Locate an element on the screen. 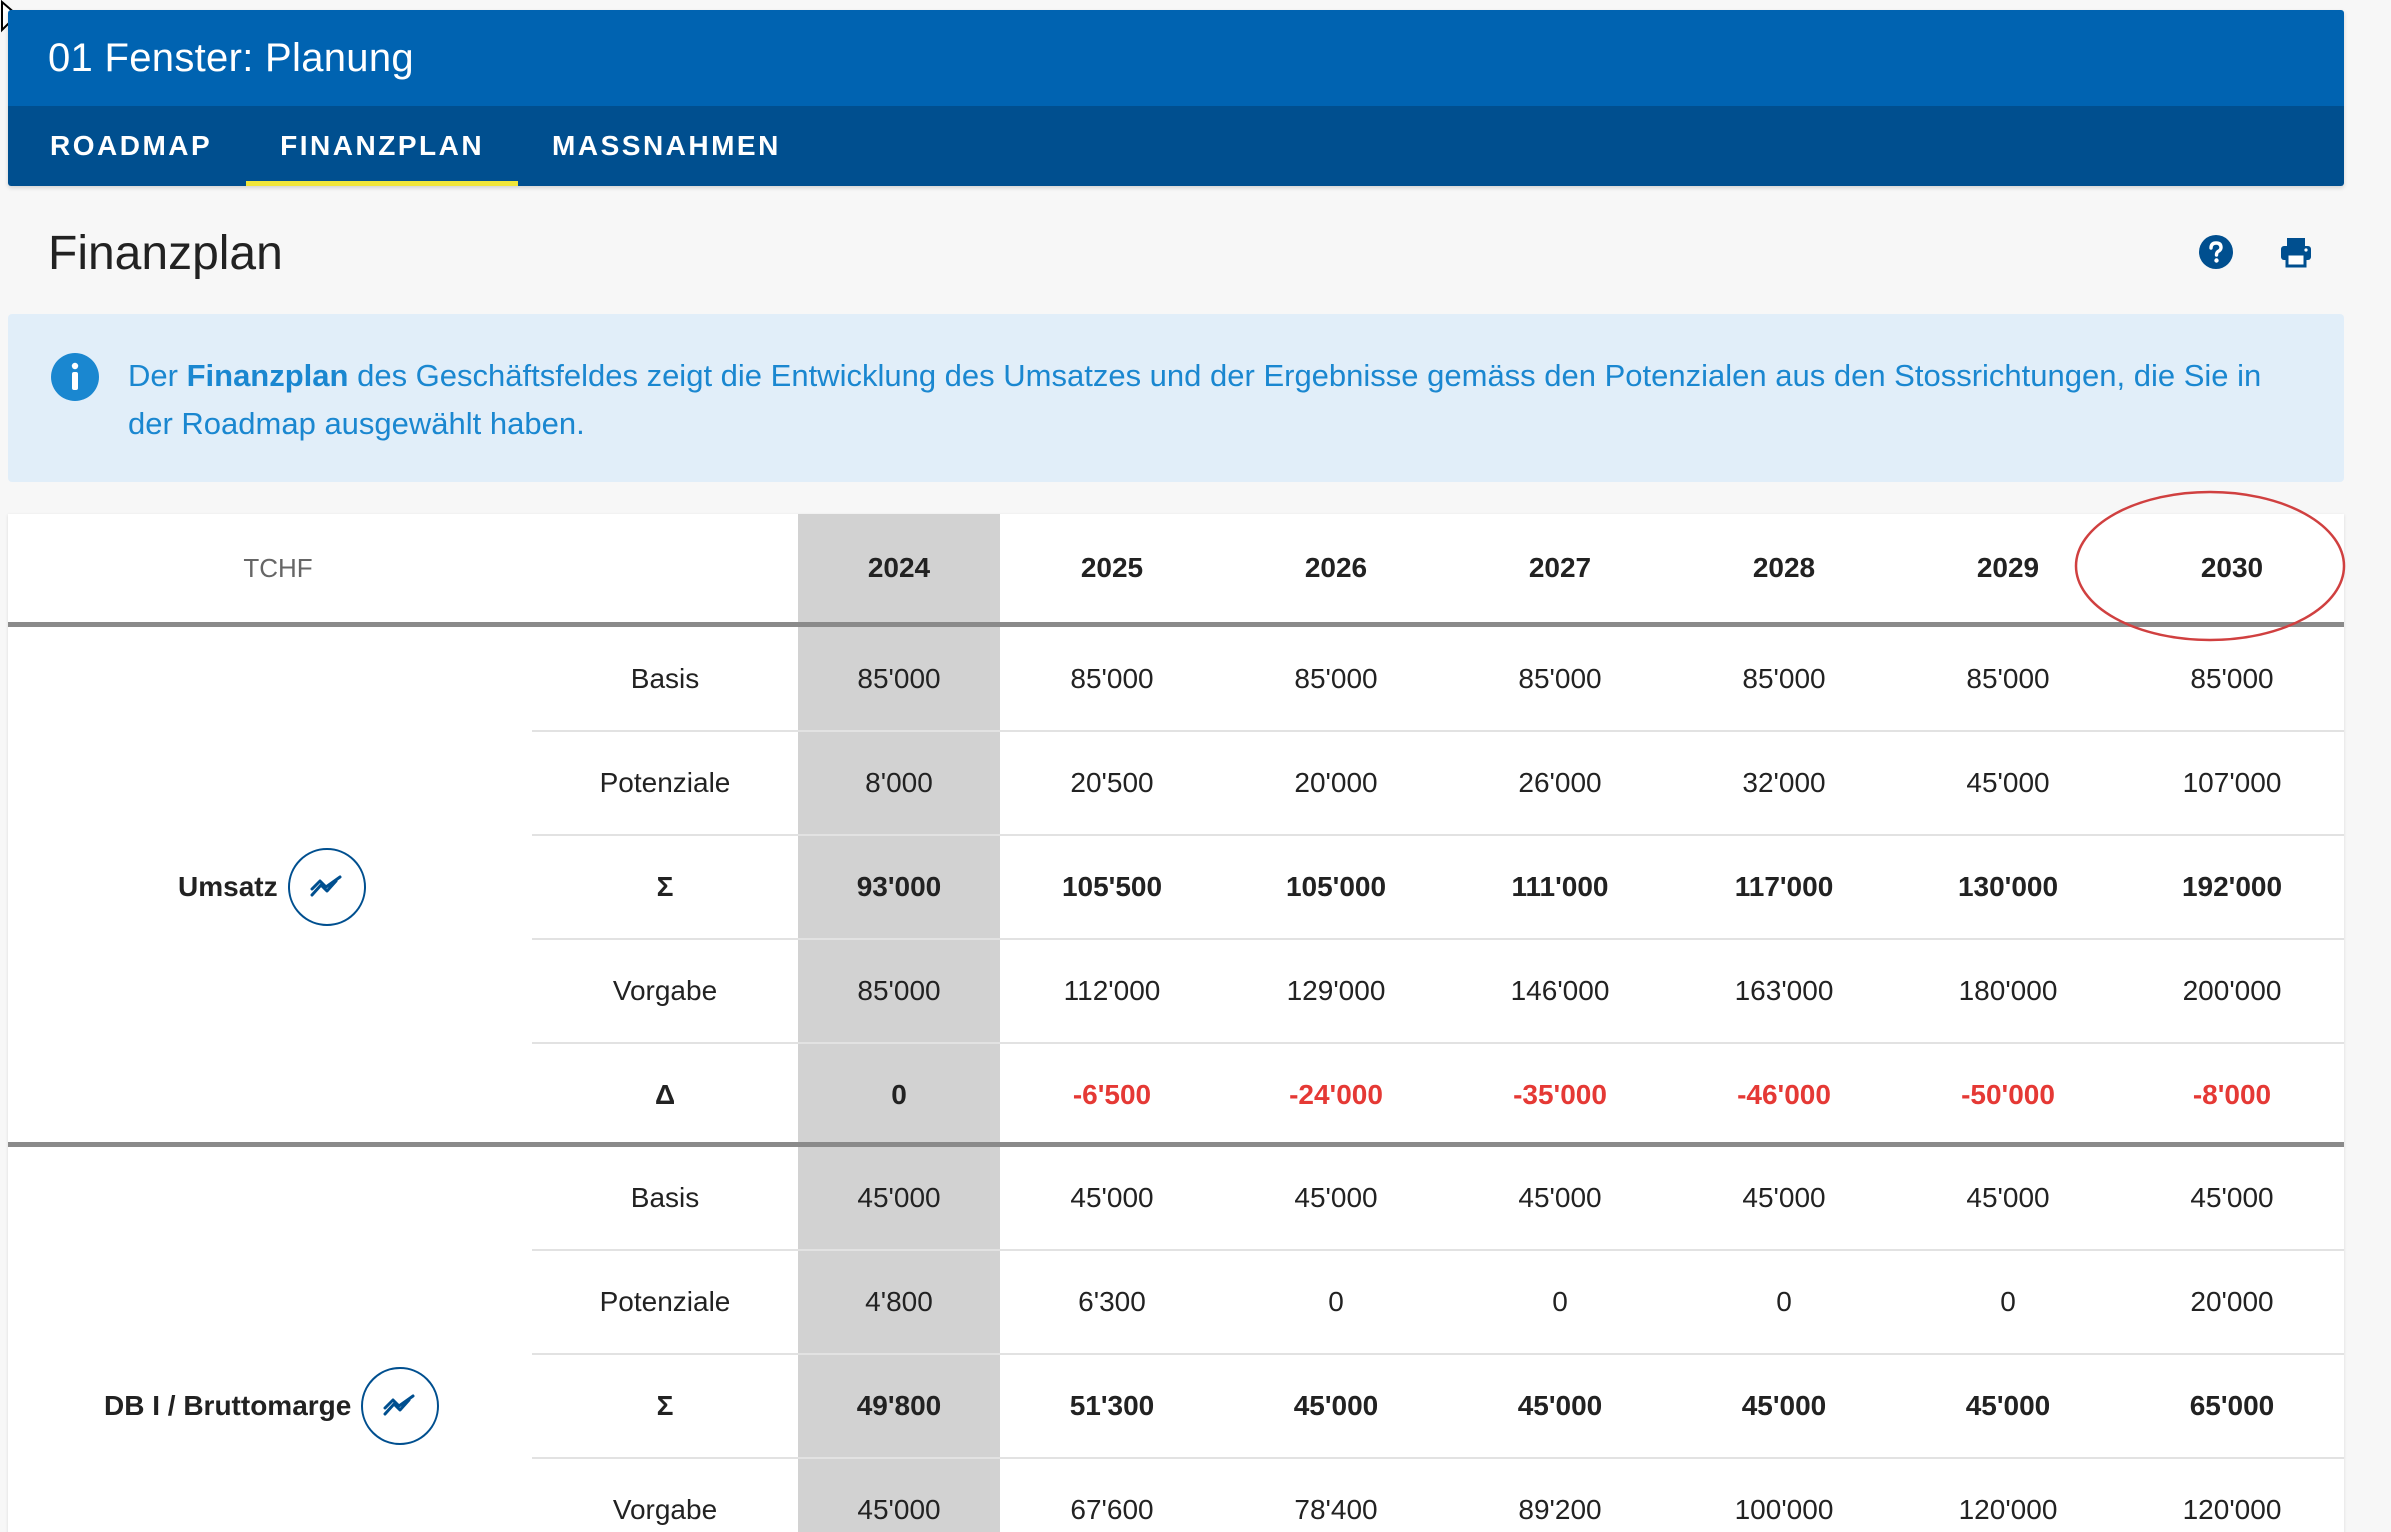 The height and width of the screenshot is (1532, 2391). table-cell: 111'000 is located at coordinates (1560, 886).